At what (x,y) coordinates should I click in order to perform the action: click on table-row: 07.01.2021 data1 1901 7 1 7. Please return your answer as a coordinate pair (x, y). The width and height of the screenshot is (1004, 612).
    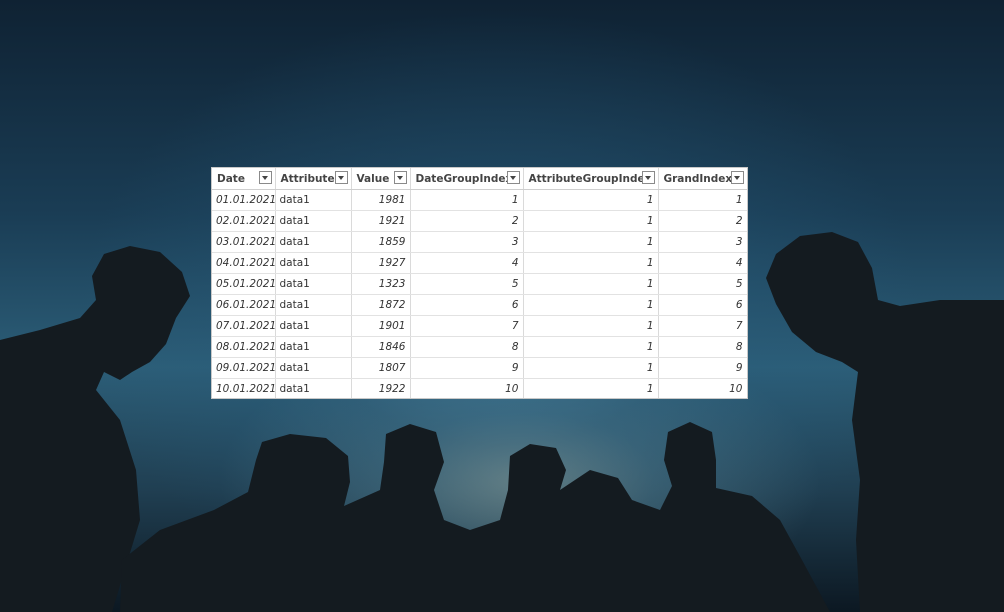
    Looking at the image, I should click on (479, 326).